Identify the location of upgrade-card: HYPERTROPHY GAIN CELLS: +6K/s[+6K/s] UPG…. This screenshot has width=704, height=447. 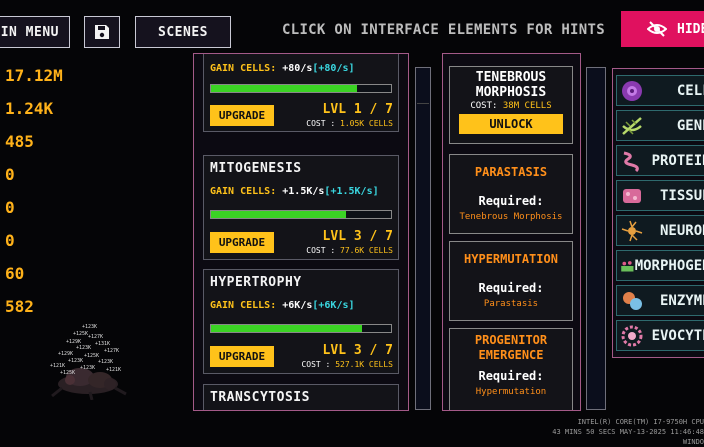
(301, 321).